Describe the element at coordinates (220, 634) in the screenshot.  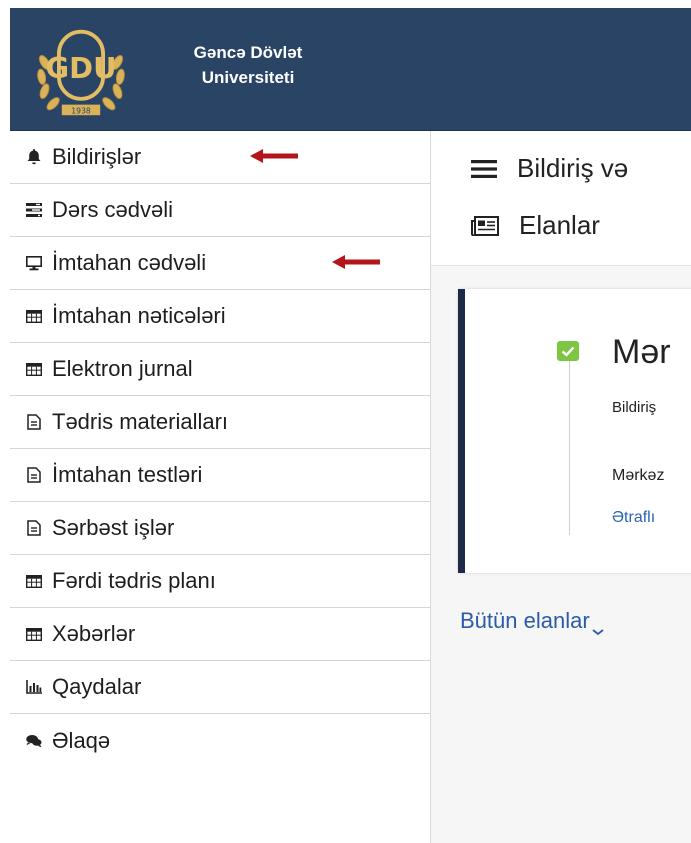
I see `sidebar-item-news: Xəbərlər` at that location.